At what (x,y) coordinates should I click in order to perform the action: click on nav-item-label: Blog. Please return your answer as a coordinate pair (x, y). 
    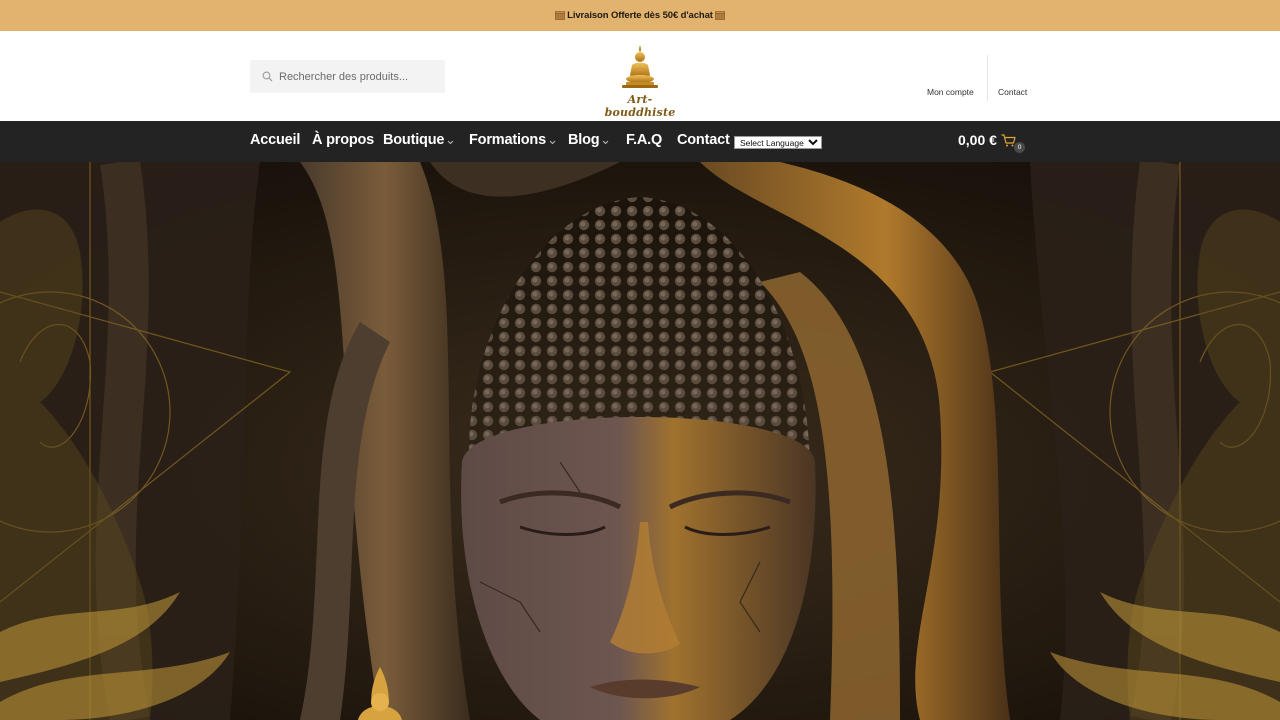
    Looking at the image, I should click on (584, 140).